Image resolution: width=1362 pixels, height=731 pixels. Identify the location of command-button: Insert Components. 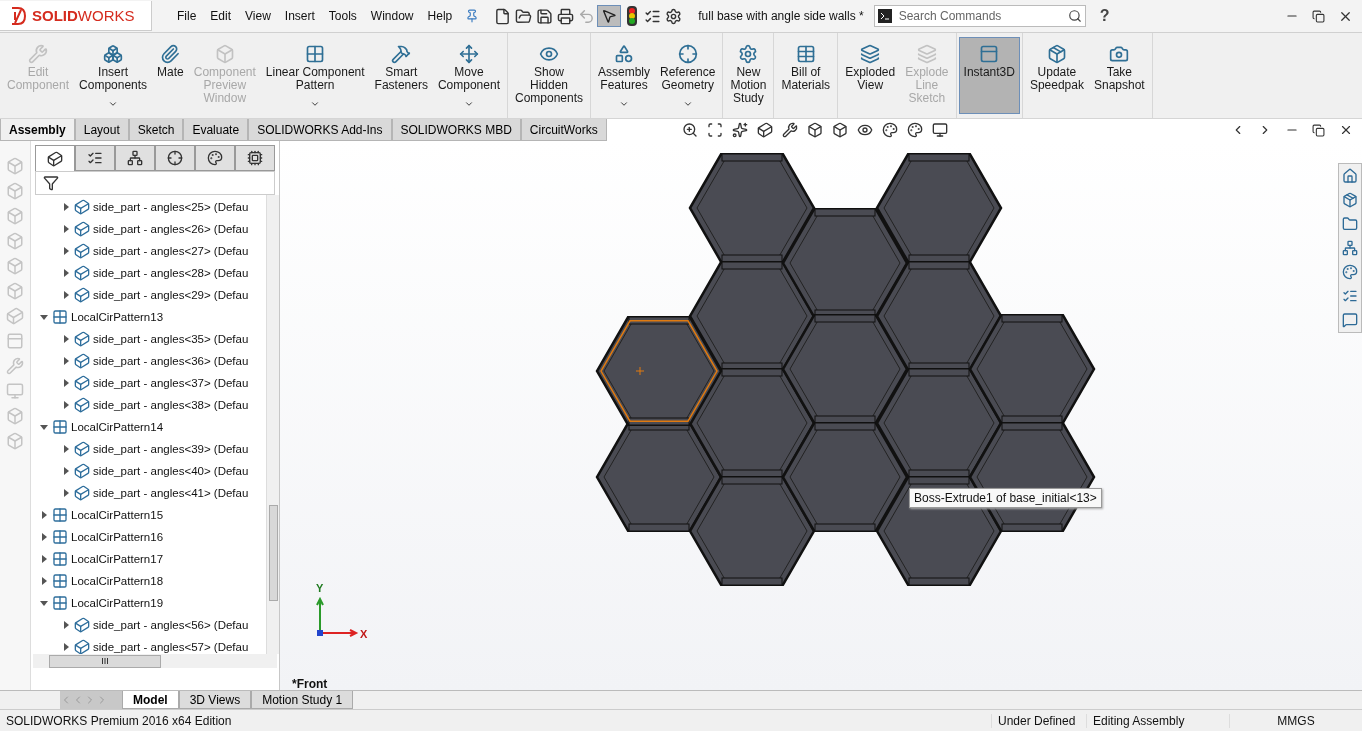
(113, 75).